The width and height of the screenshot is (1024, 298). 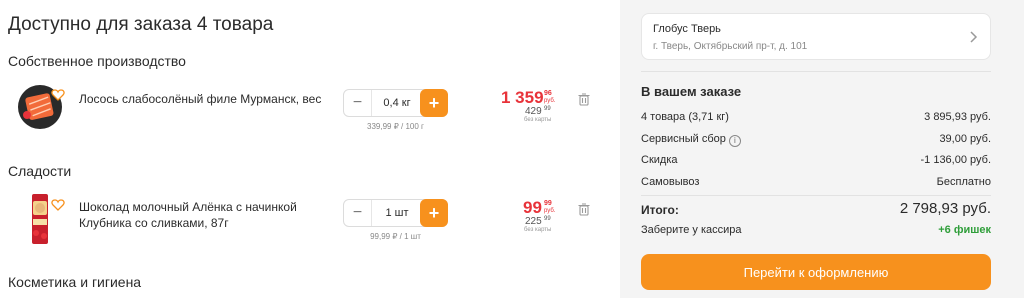 I want to click on pickup-label: Самовывоз, so click(x=670, y=182).